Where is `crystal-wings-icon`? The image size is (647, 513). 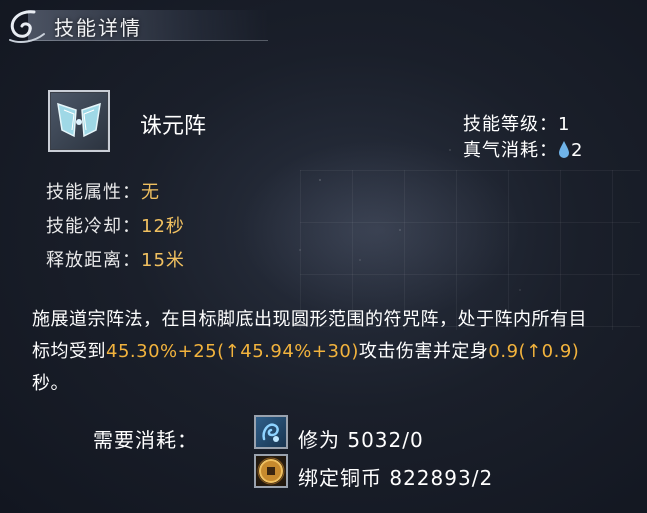
crystal-wings-icon is located at coordinates (79, 120).